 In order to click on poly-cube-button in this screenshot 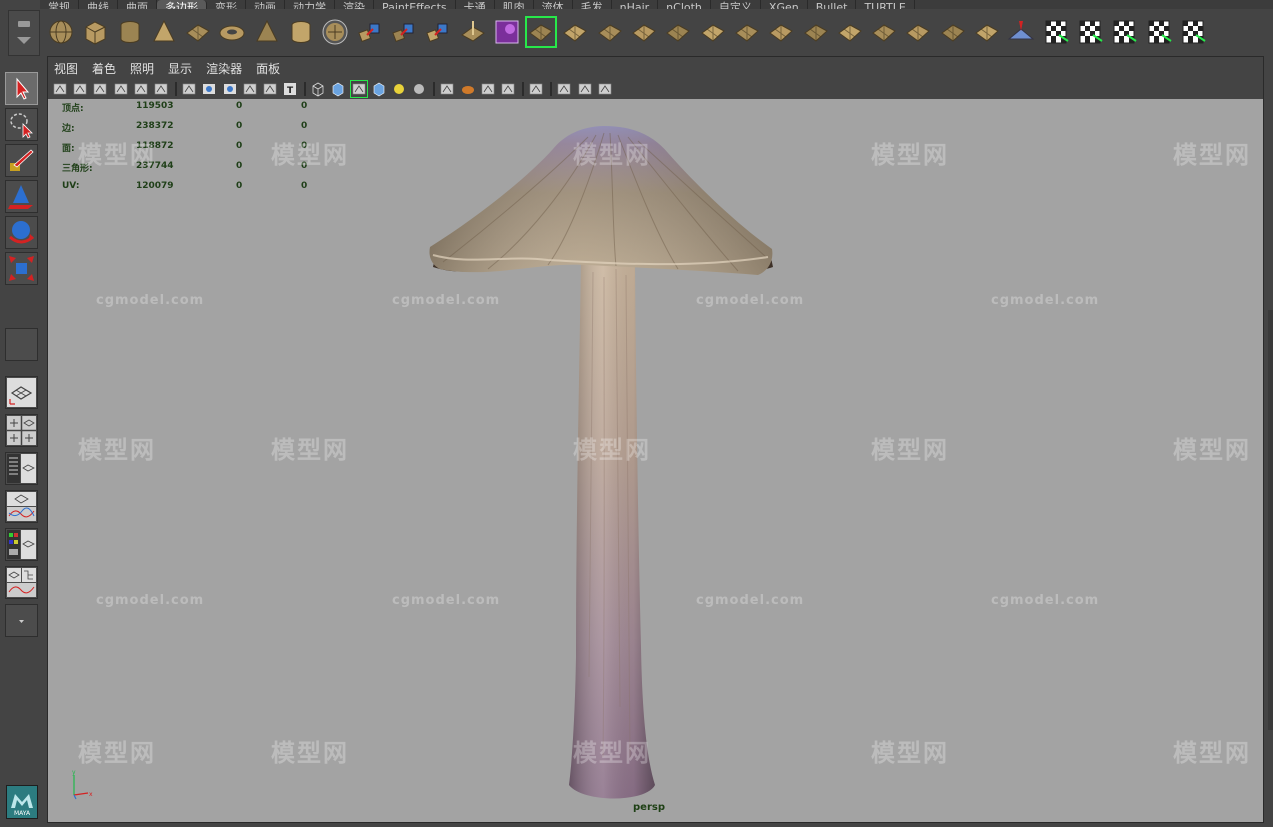, I will do `click(95, 32)`.